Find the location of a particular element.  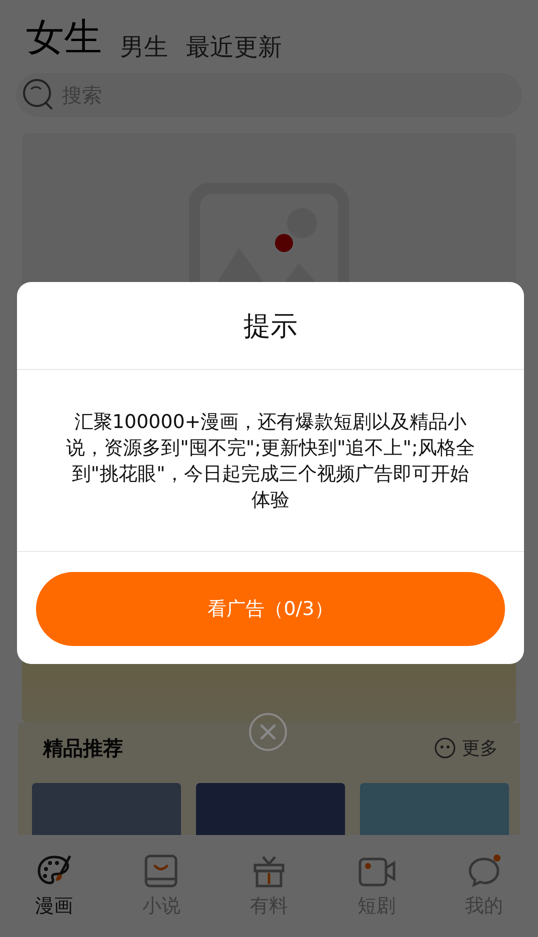

close-icon is located at coordinates (268, 732).